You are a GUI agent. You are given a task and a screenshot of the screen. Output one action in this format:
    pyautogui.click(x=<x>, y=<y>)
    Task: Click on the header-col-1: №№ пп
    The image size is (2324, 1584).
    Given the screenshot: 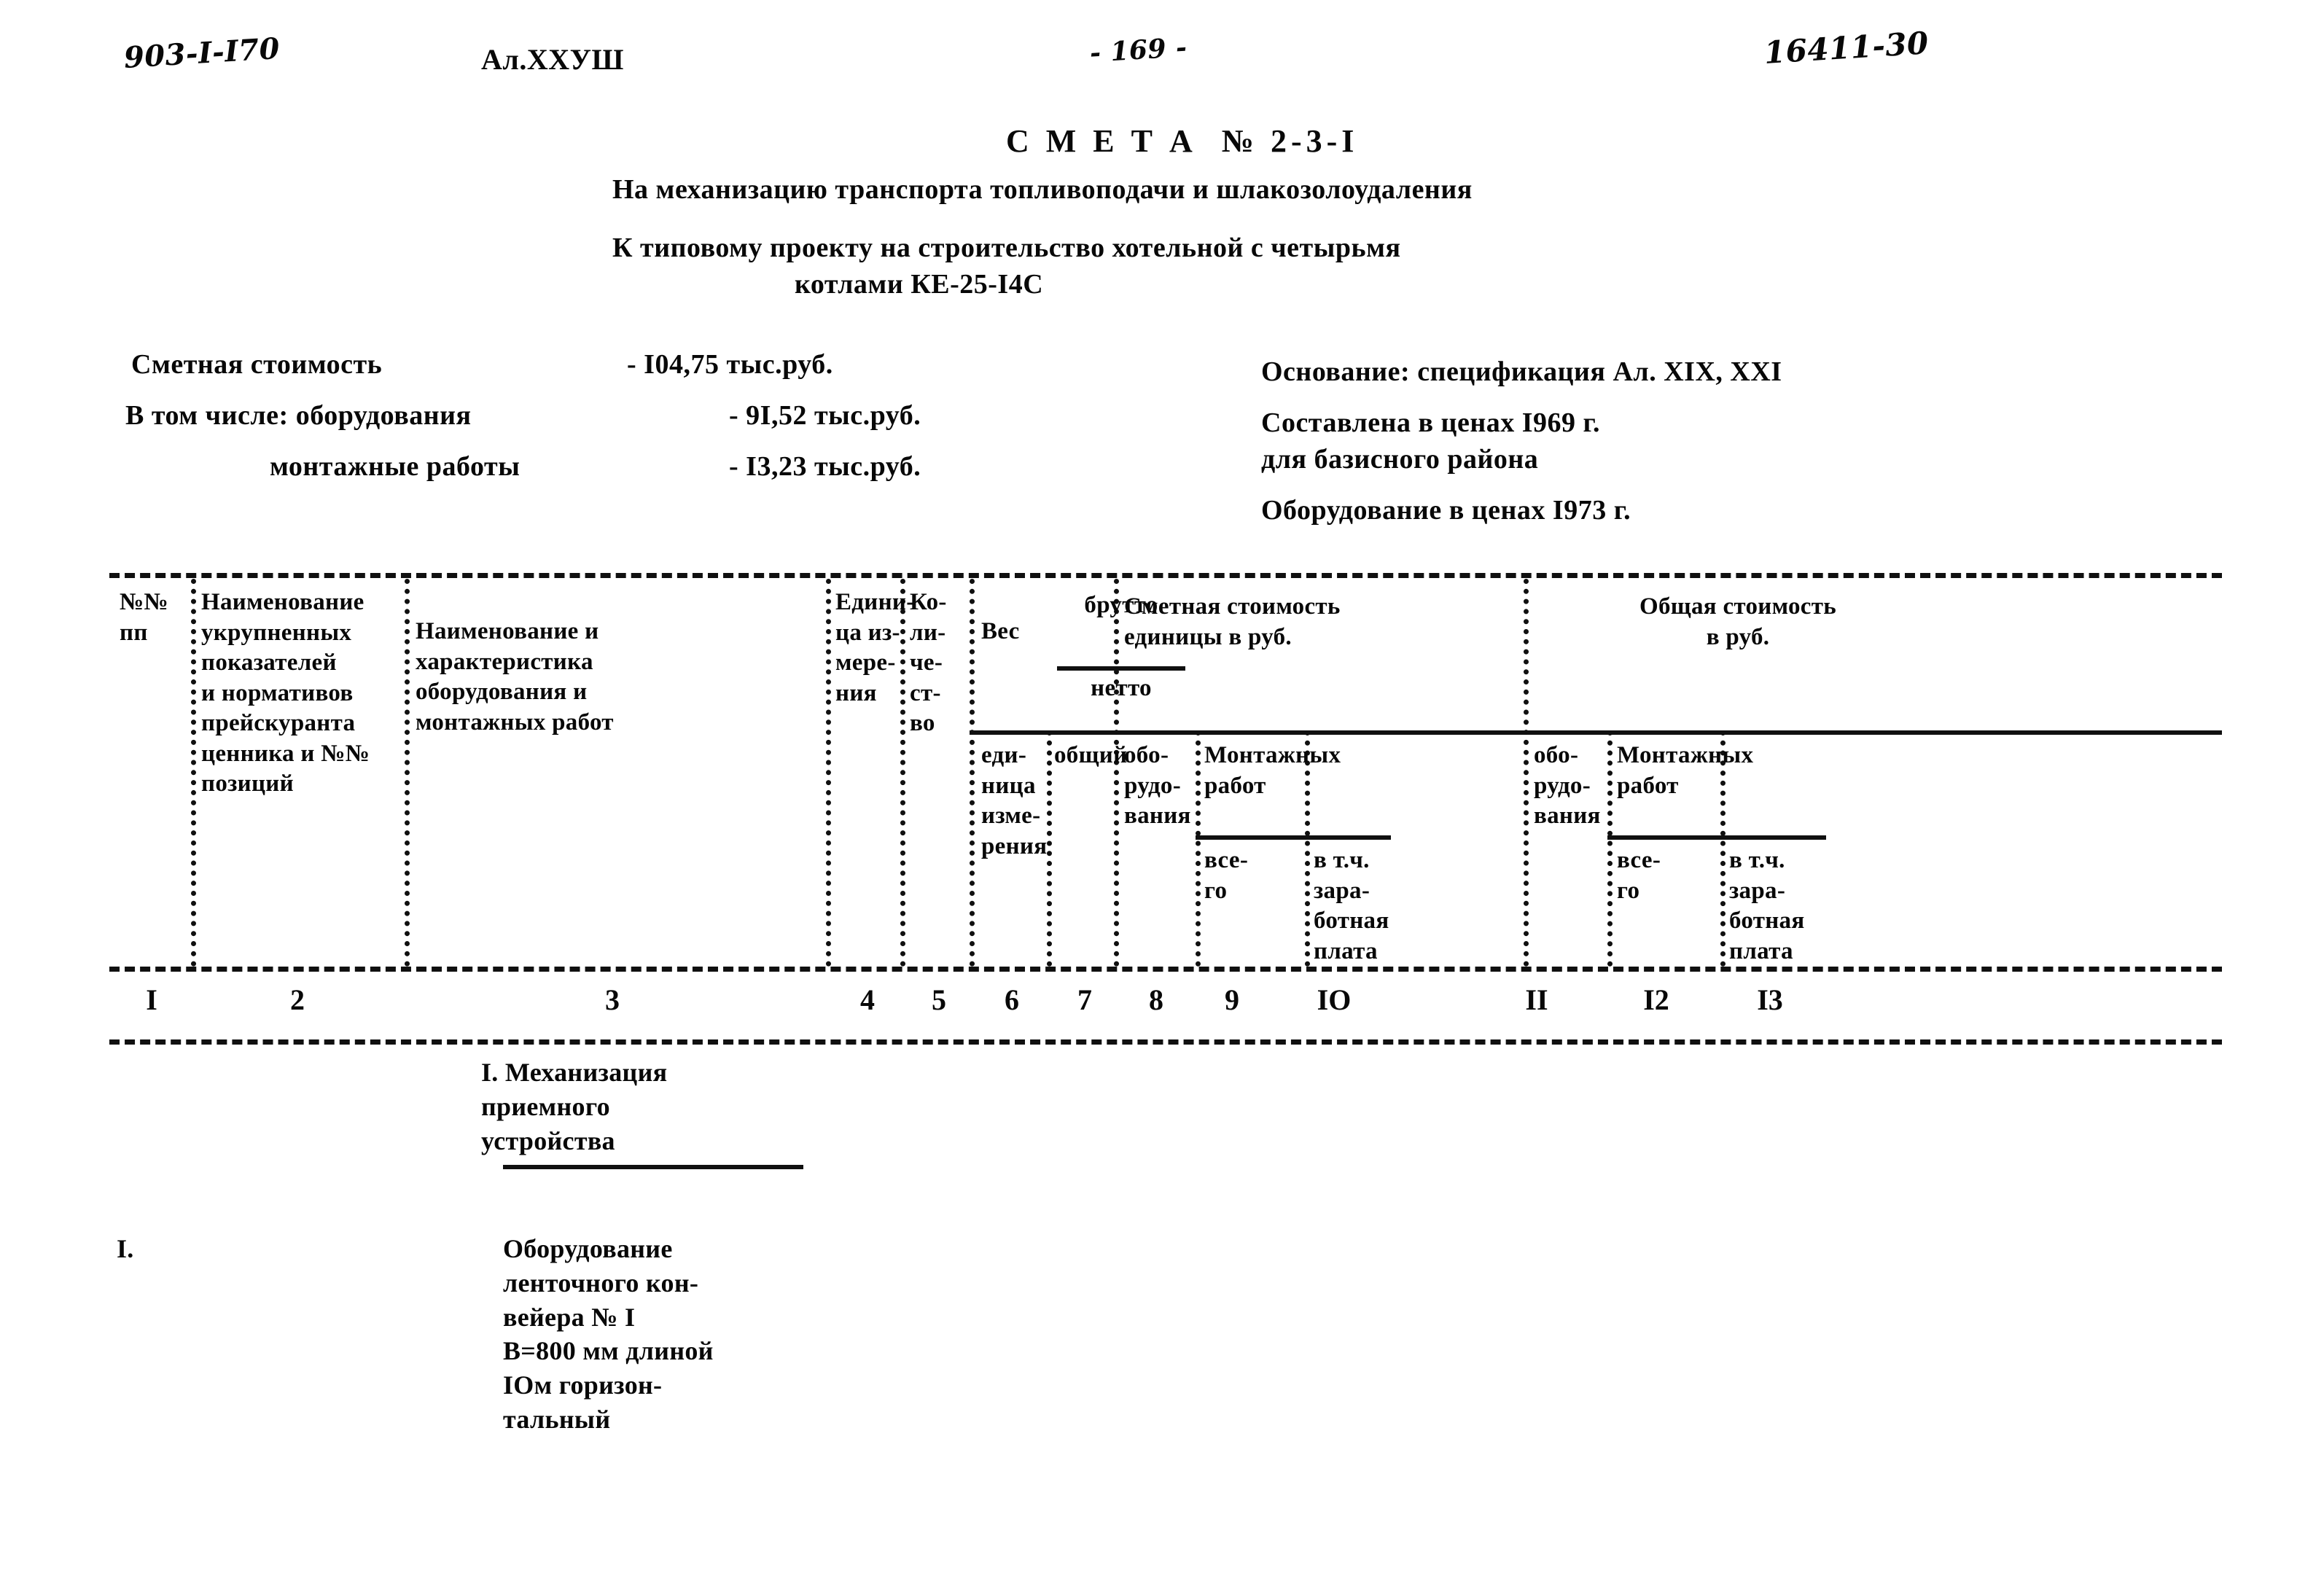 What is the action you would take?
    pyautogui.click(x=144, y=617)
    